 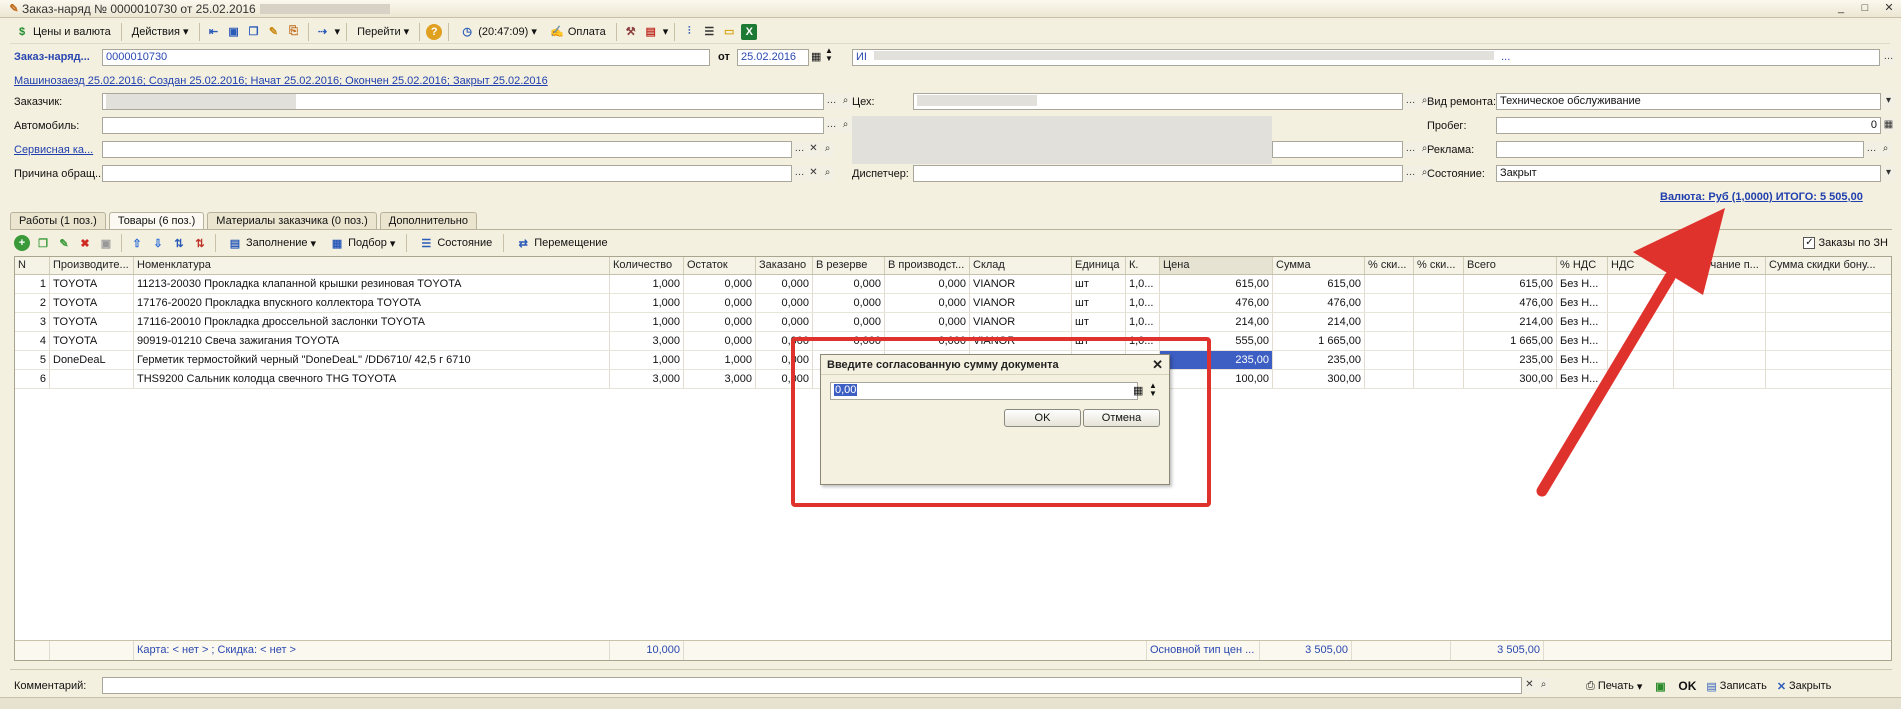 I want to click on post-close-icon: ▣, so click(x=1660, y=686).